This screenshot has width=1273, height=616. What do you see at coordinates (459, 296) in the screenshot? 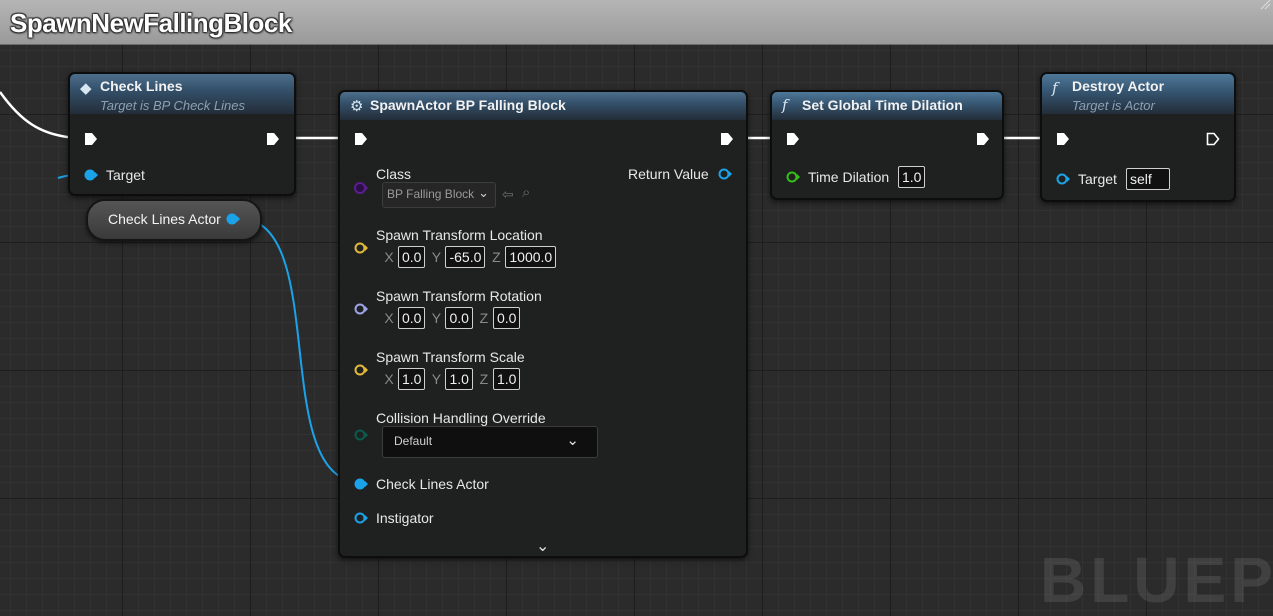
I see `rotation-label: Spawn Transform Rotation` at bounding box center [459, 296].